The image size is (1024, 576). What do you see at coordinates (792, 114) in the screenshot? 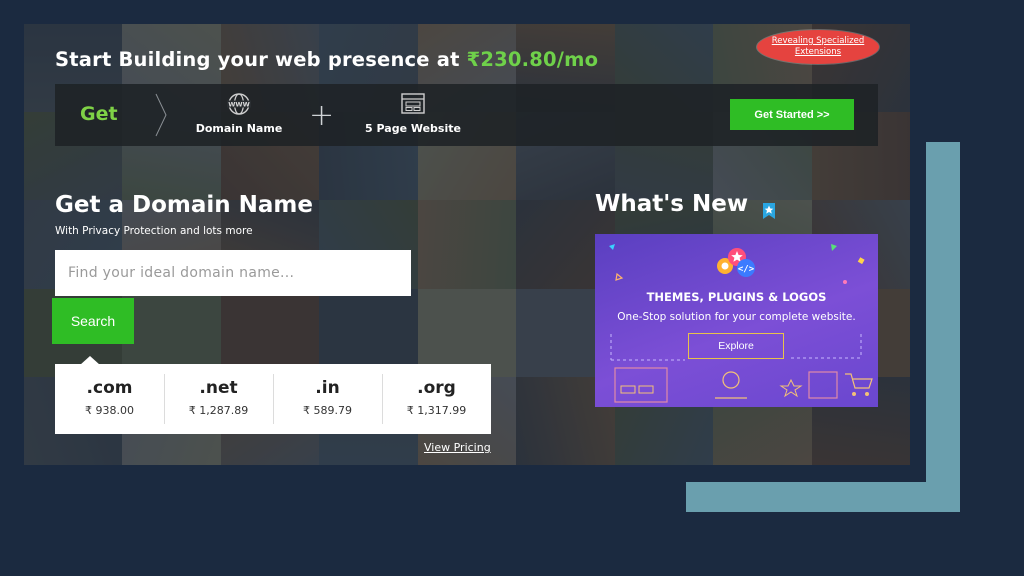
I see `get-started-button: Get Started >>` at bounding box center [792, 114].